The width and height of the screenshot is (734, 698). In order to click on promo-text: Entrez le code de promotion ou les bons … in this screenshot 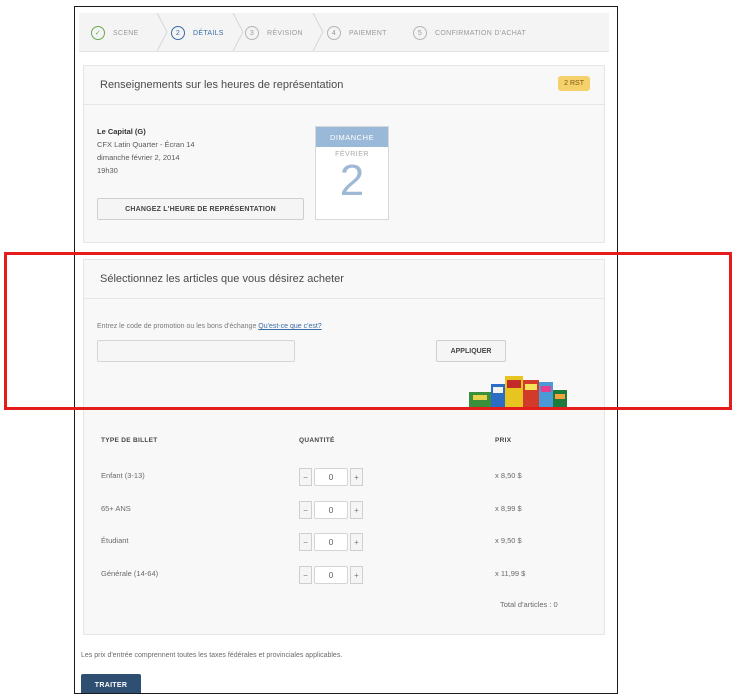, I will do `click(177, 326)`.